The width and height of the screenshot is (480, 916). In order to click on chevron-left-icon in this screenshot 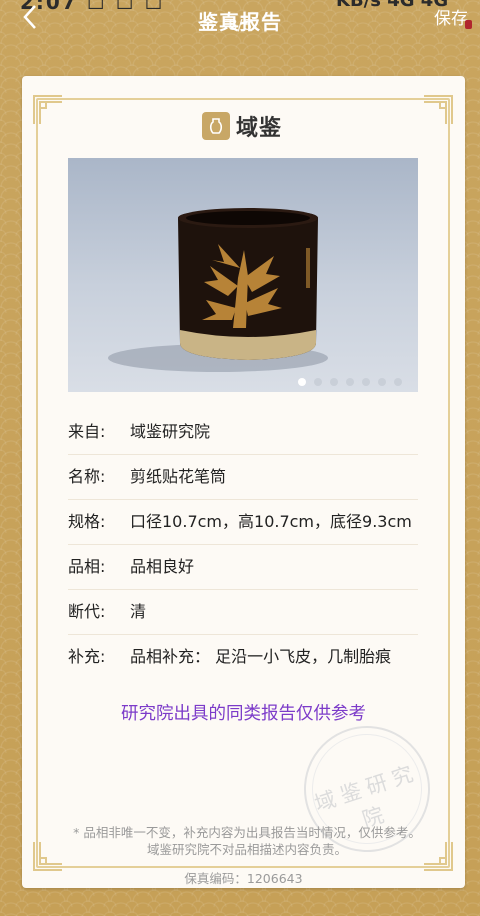, I will do `click(29, 17)`.